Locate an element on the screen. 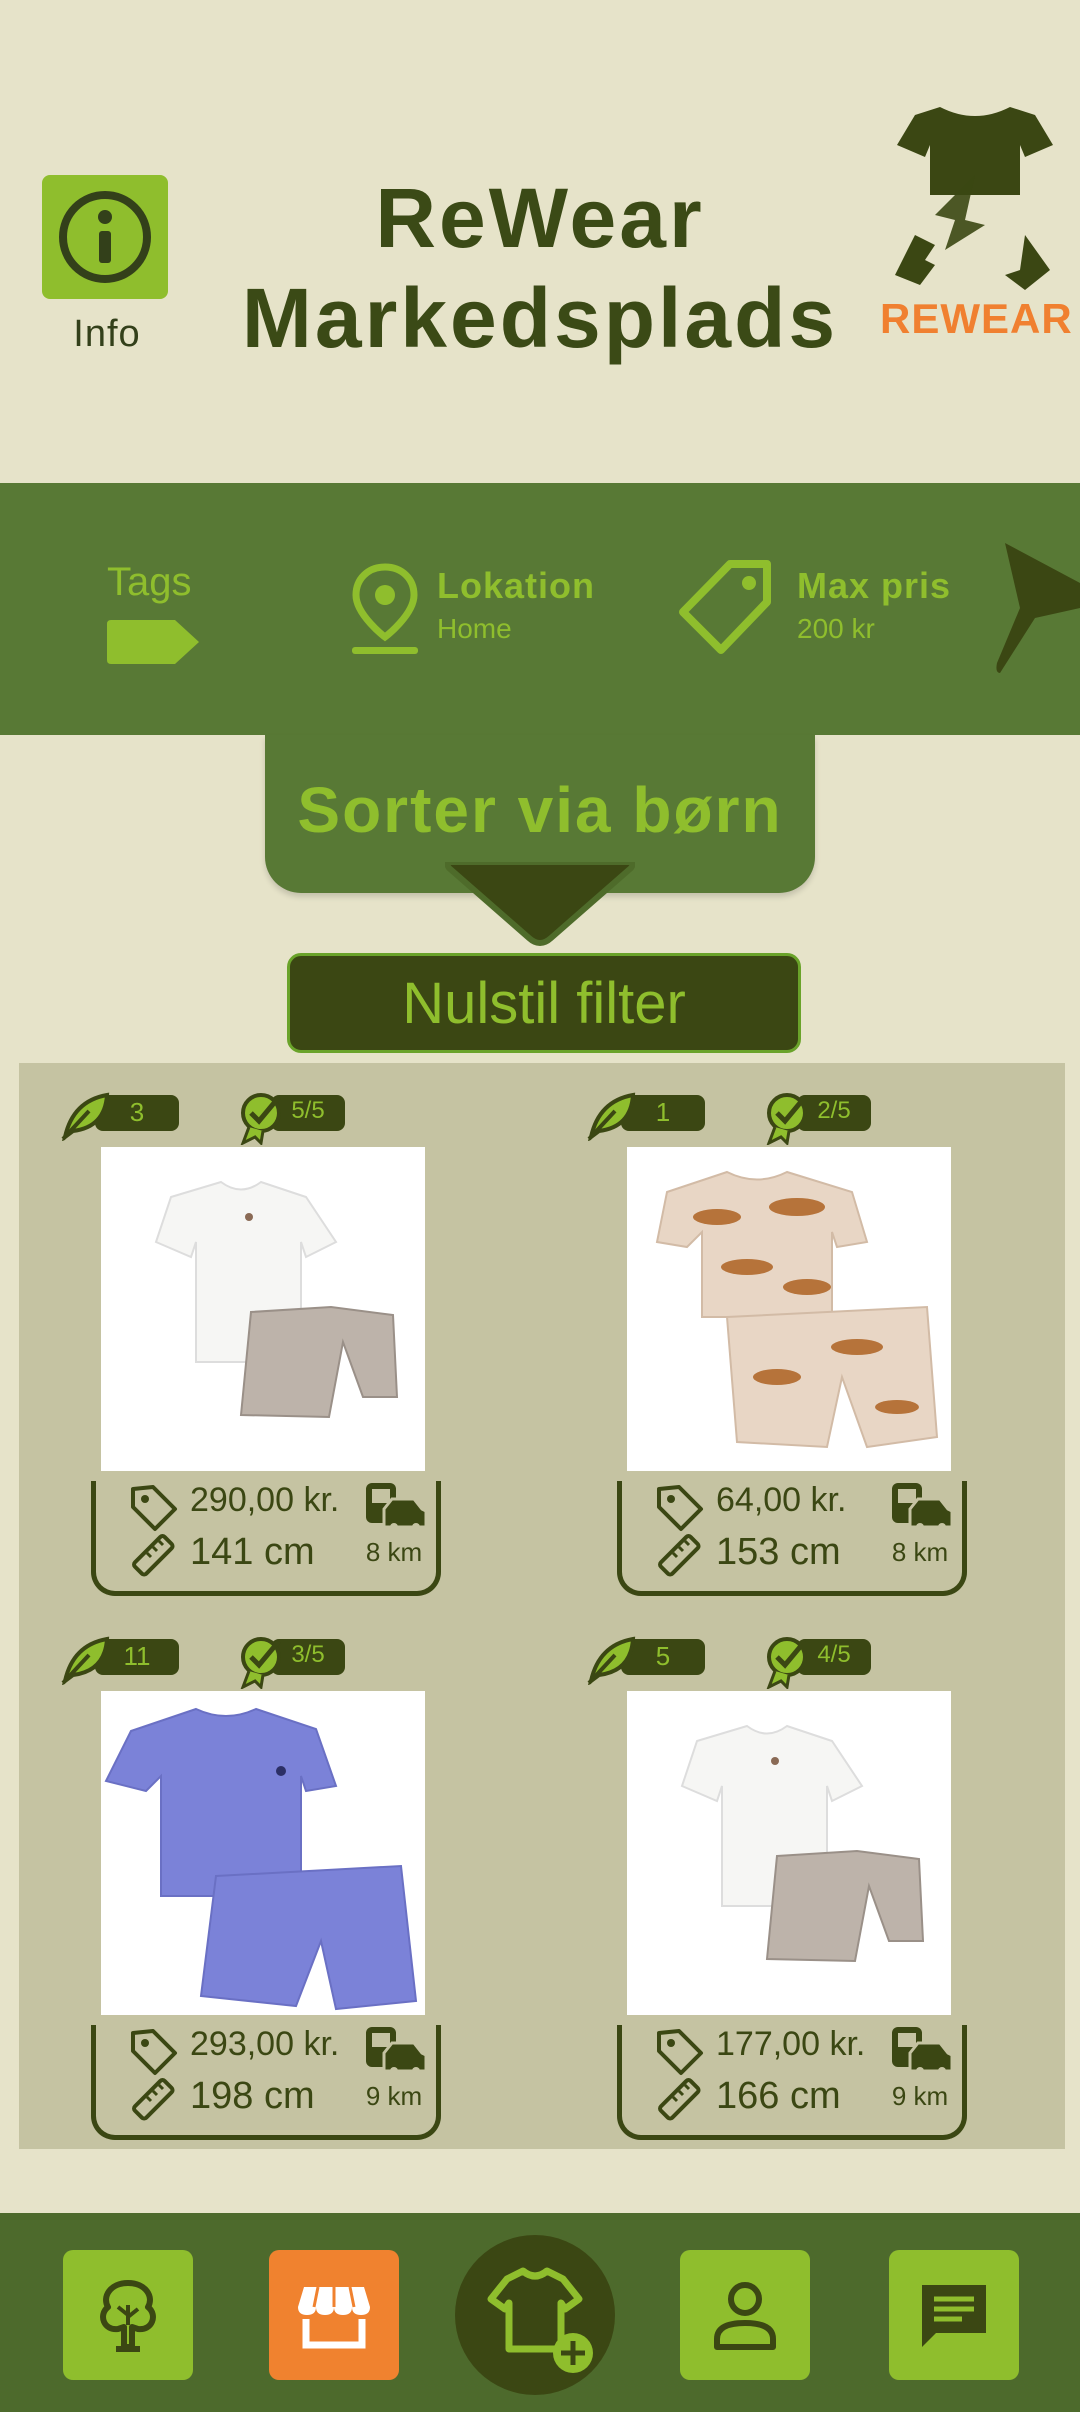  product-card: 5 4/5 177,00 kr. 166 cm 9 km is located at coordinates (756, 1873).